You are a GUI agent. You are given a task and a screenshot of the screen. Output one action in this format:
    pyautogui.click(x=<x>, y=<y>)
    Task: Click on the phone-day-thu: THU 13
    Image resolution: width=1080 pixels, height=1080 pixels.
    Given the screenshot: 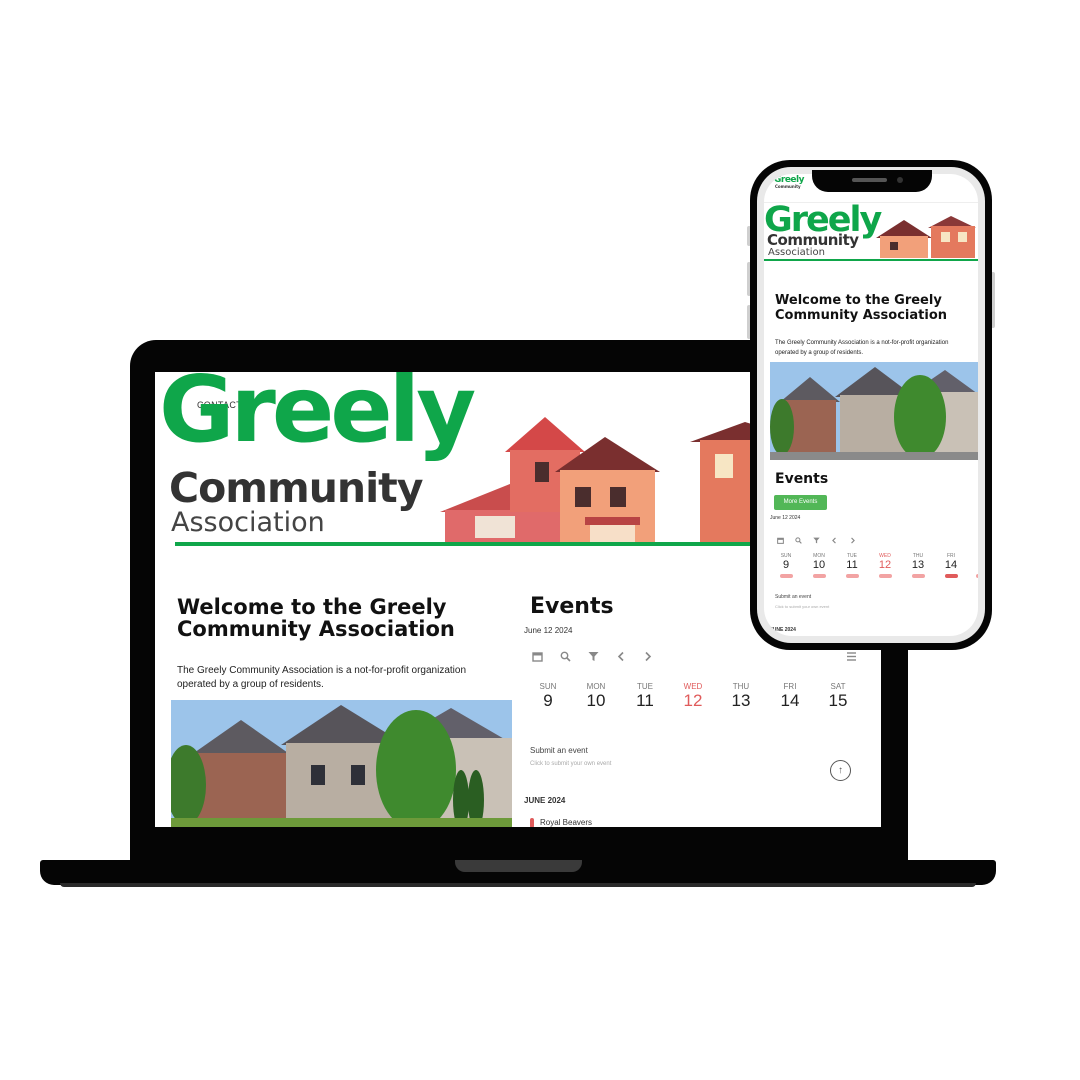 What is the action you would take?
    pyautogui.click(x=918, y=562)
    